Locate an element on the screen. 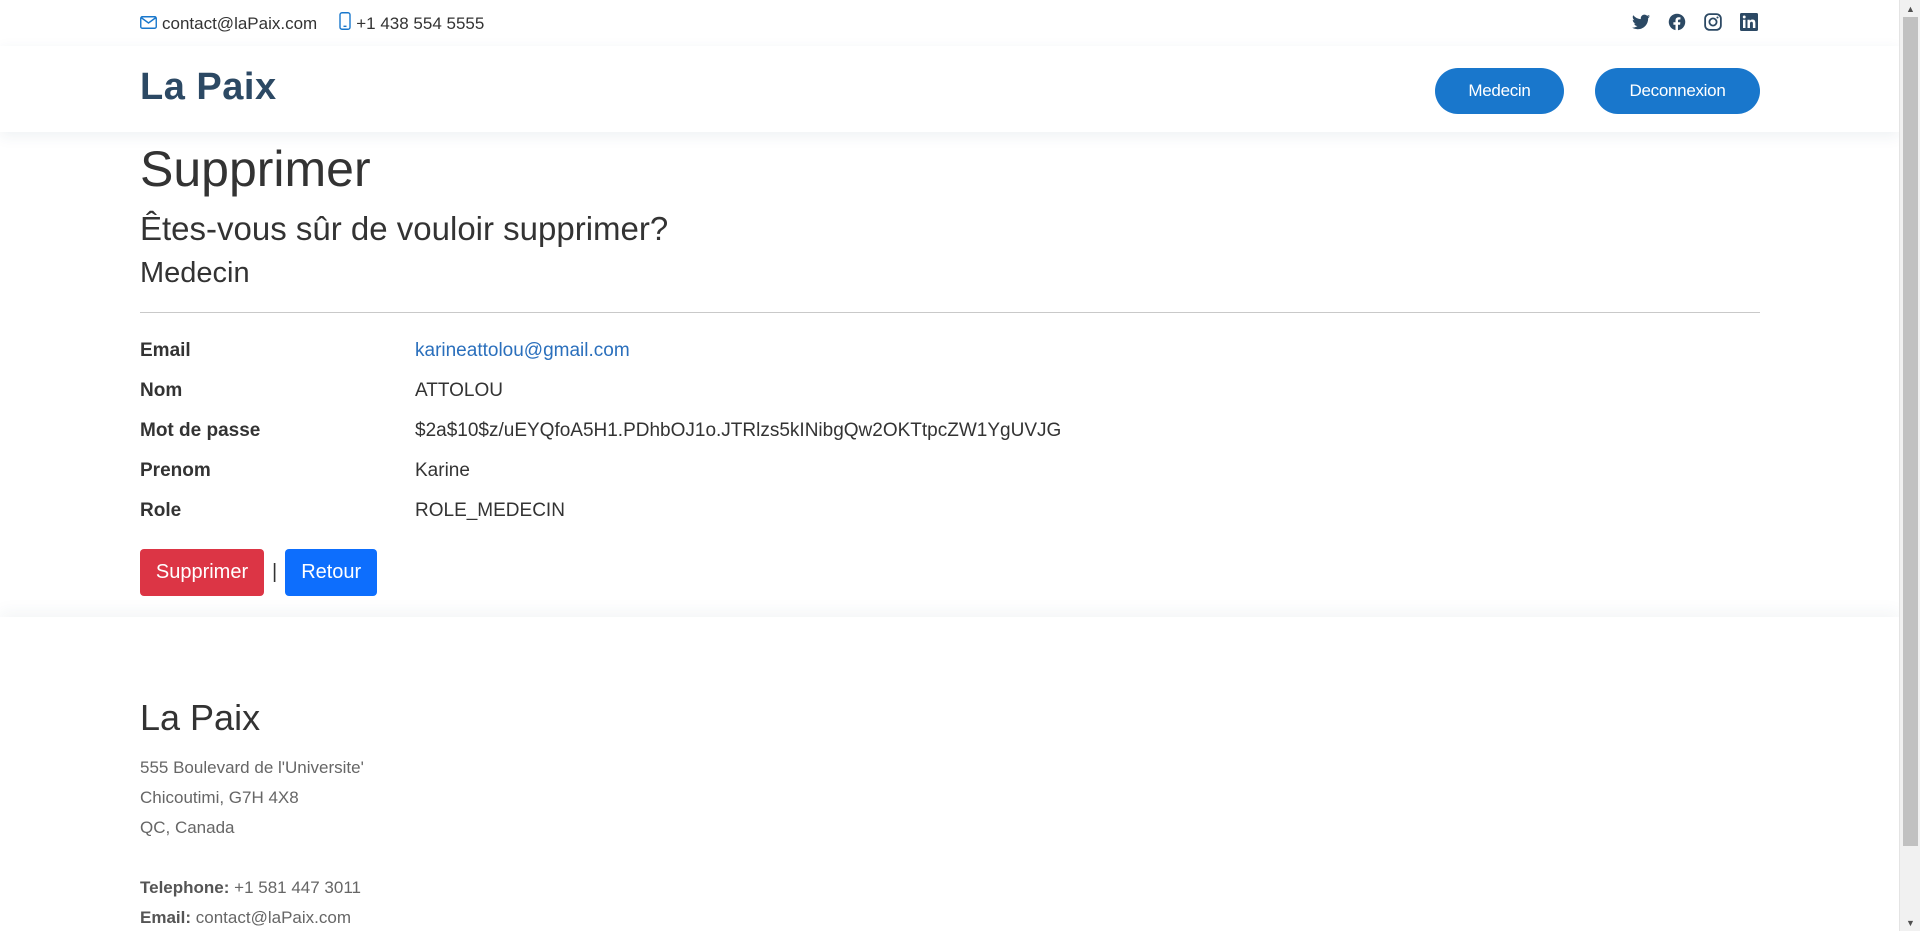  footer-email: Email: contact@laPaix.com is located at coordinates (252, 917).